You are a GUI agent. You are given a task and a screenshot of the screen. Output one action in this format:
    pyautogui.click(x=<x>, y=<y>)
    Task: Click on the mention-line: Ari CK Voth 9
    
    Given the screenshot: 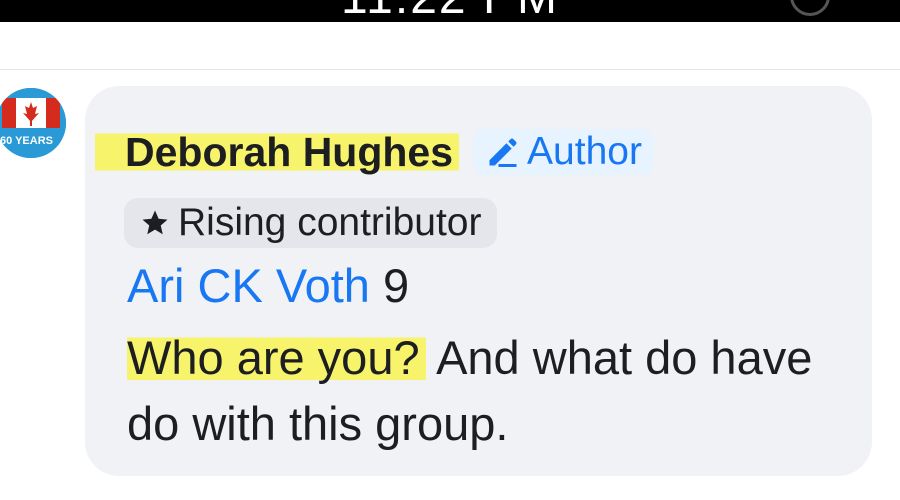 What is the action you would take?
    pyautogui.click(x=268, y=286)
    